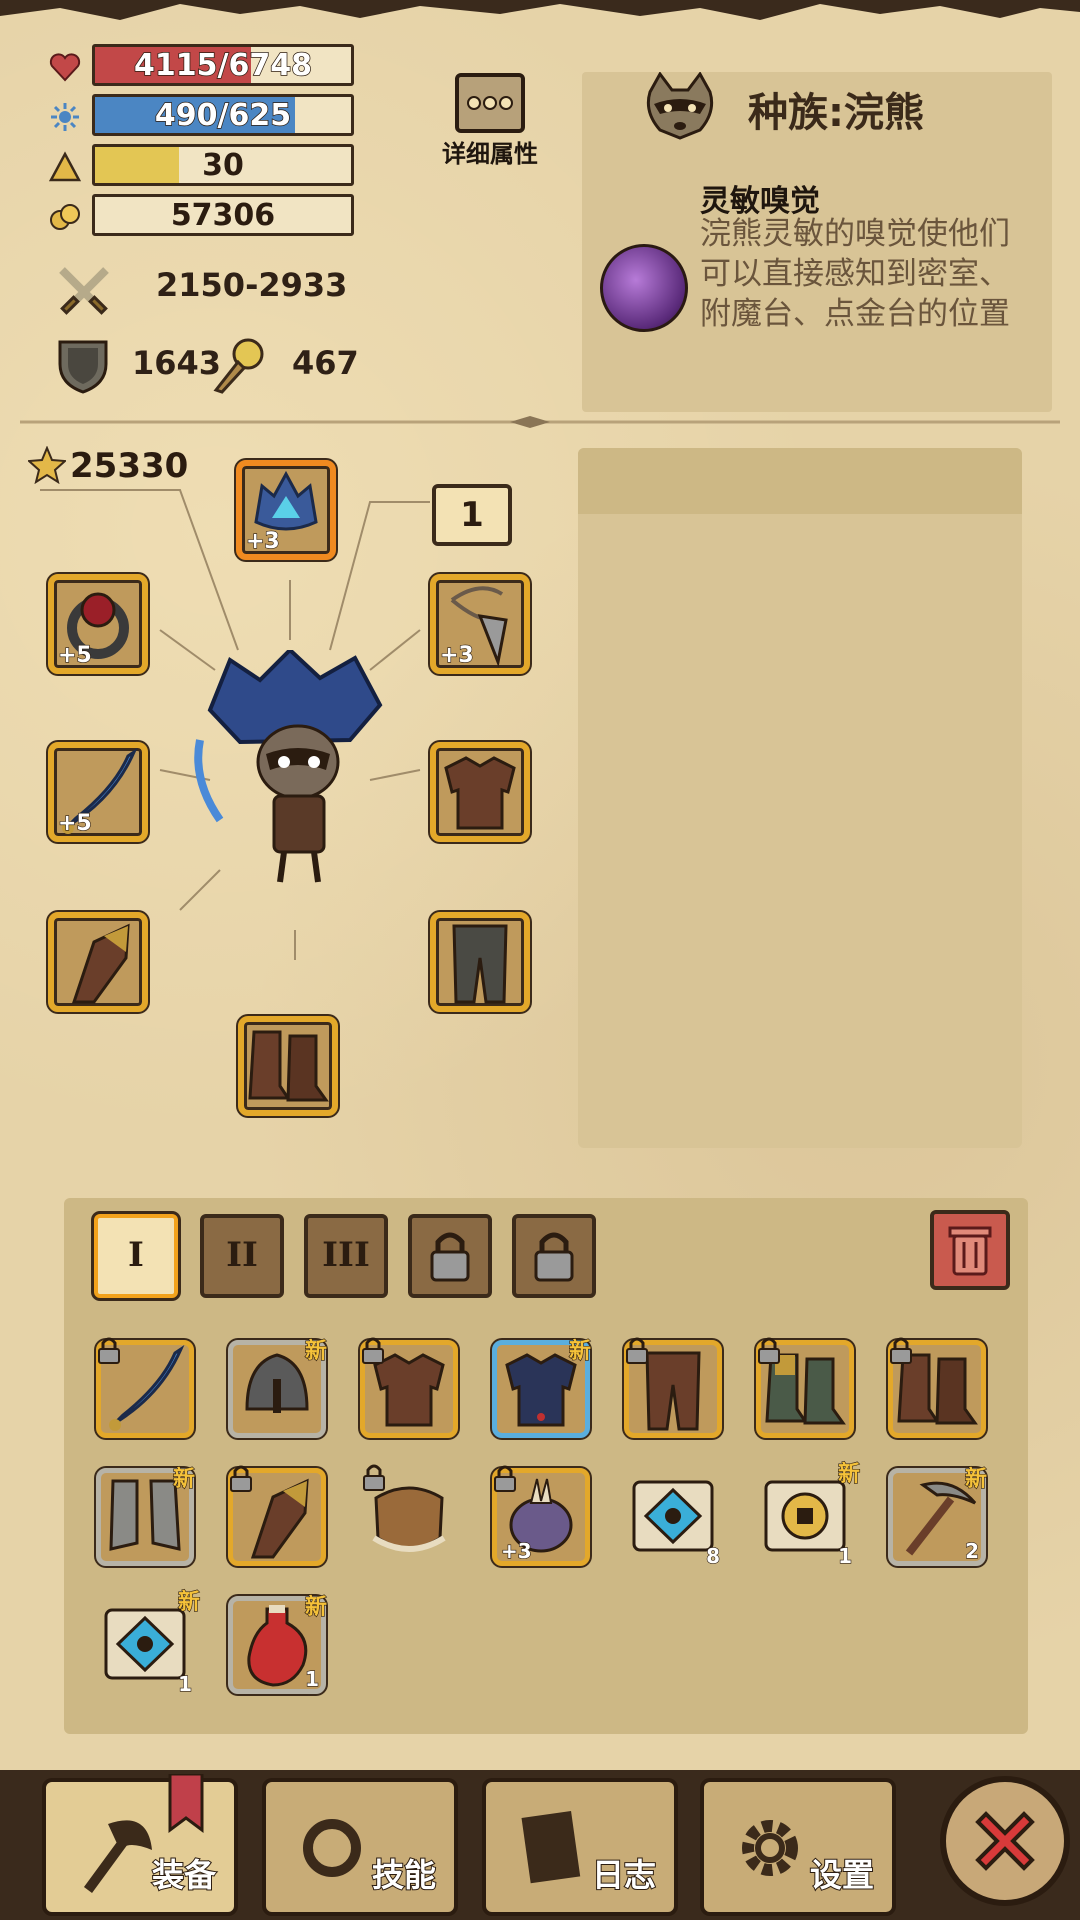 Image resolution: width=1080 pixels, height=1920 pixels. I want to click on bracer-slot, so click(98, 962).